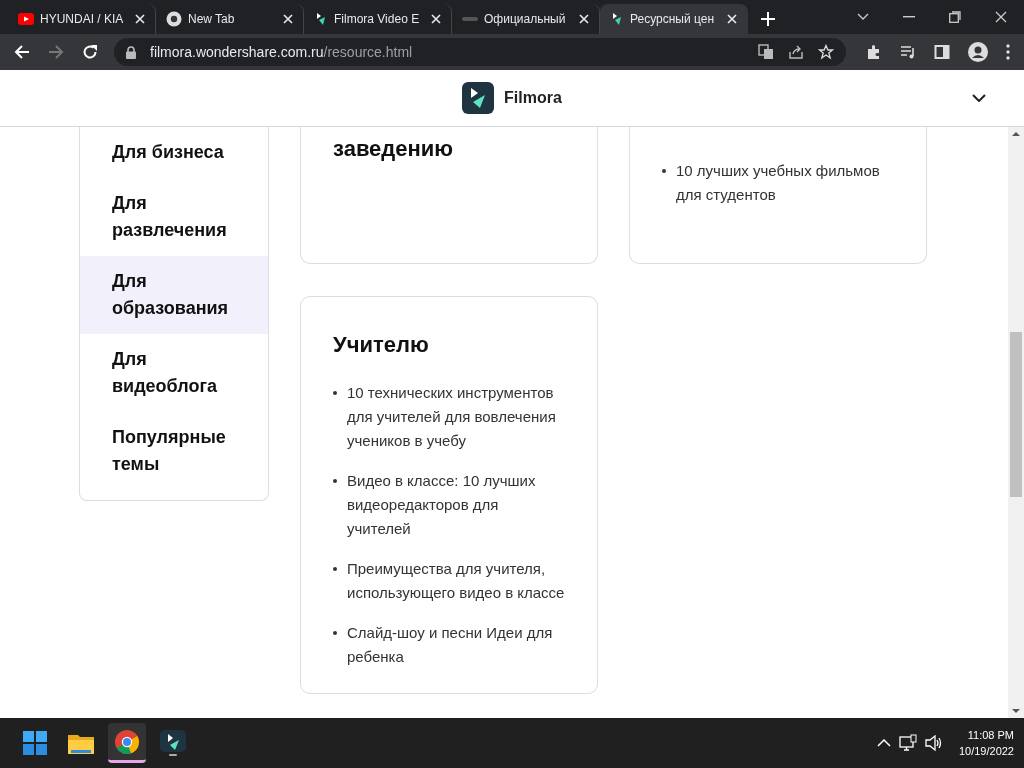  Describe the element at coordinates (174, 295) in the screenshot. I see `sidebar-item: Для образования` at that location.